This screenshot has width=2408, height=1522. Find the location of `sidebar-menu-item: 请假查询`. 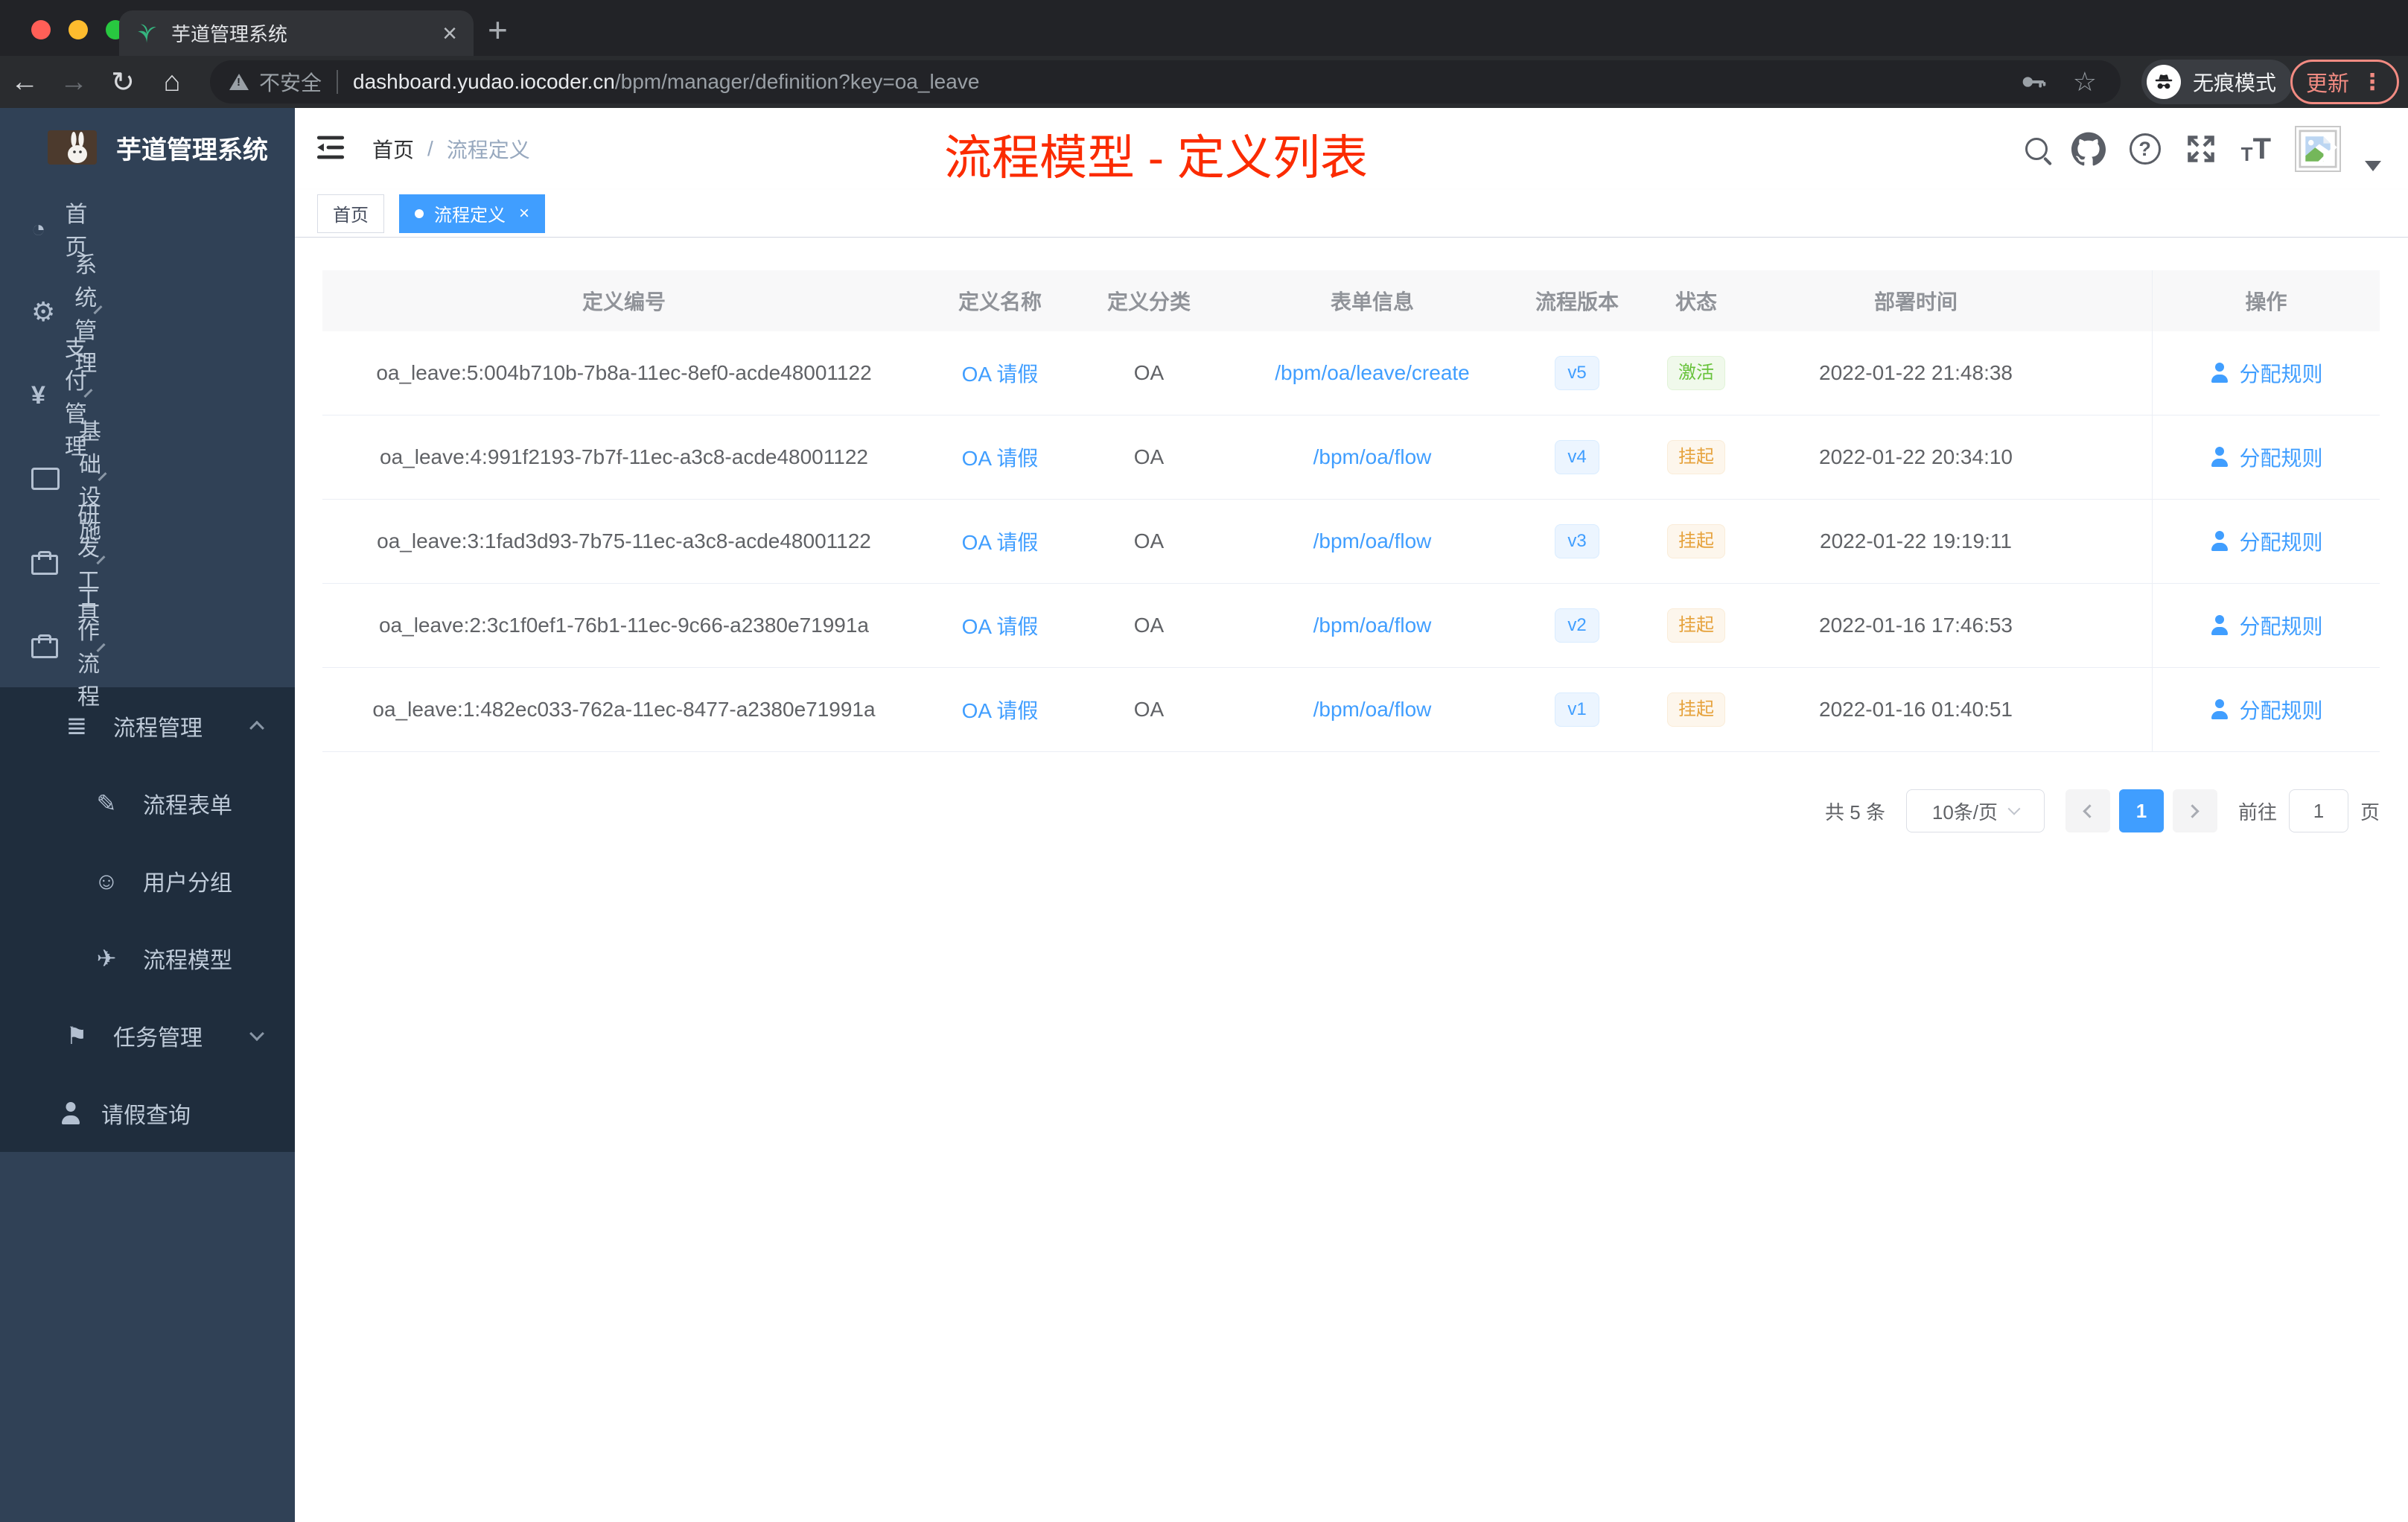

sidebar-menu-item: 请假查询 is located at coordinates (147, 1113).